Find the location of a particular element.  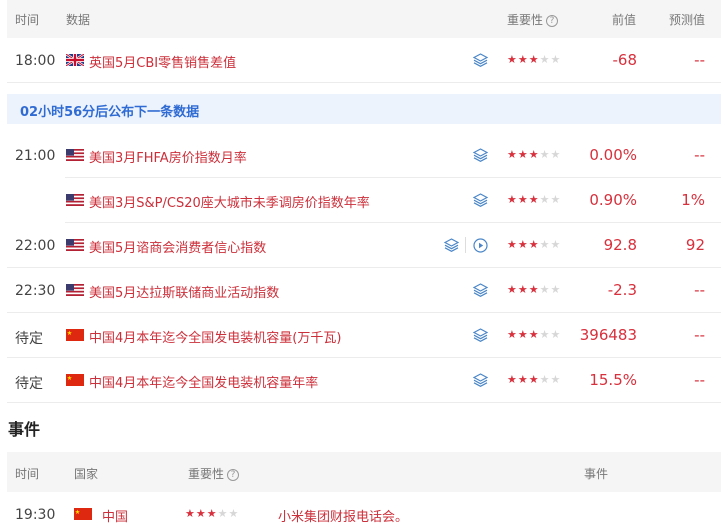

col-event: 事件 is located at coordinates (596, 474).